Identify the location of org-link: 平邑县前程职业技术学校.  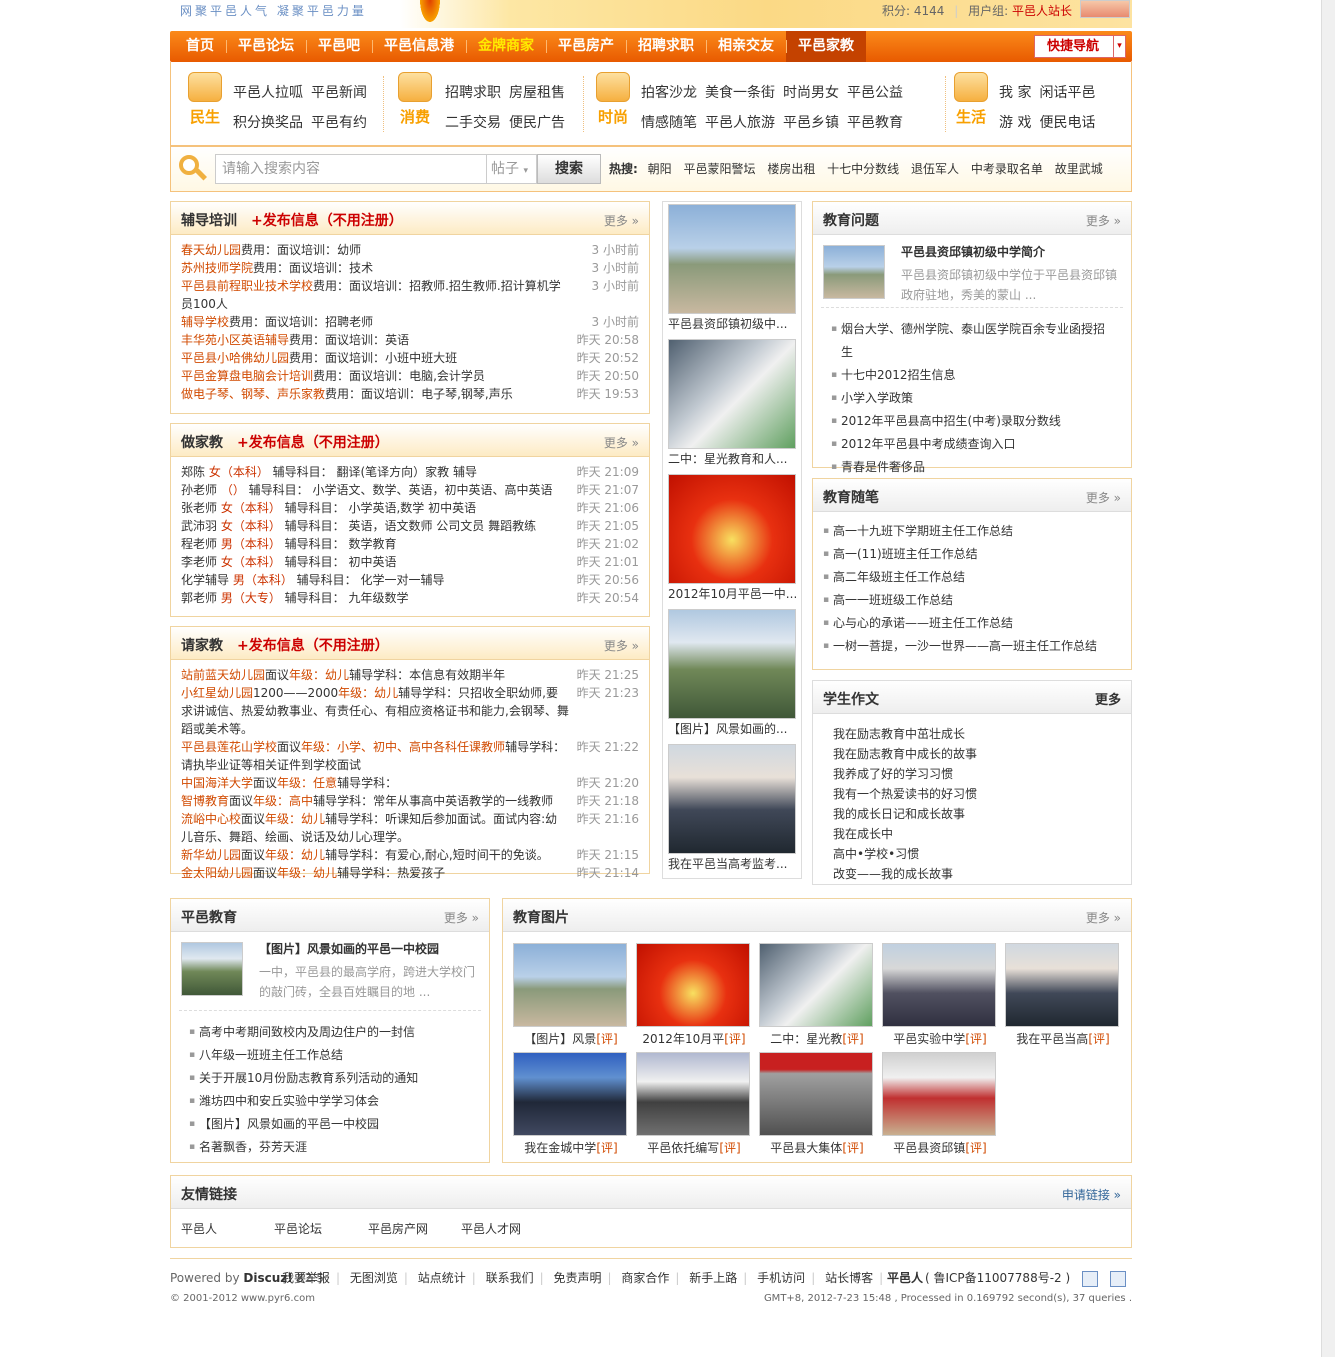
(247, 286).